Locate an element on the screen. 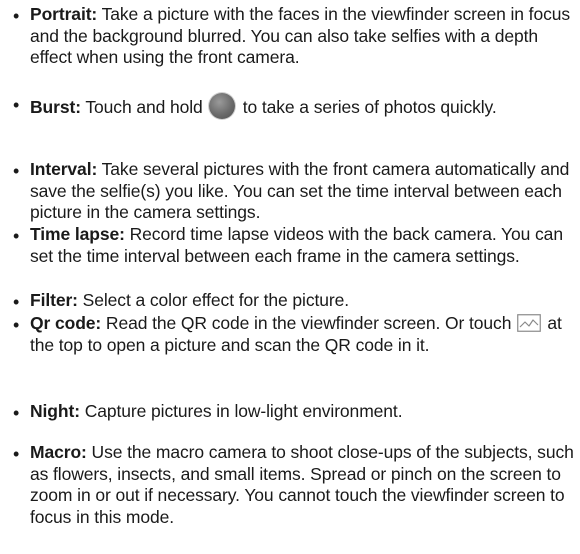 The image size is (580, 554). term-label: Qr code: is located at coordinates (66, 323).